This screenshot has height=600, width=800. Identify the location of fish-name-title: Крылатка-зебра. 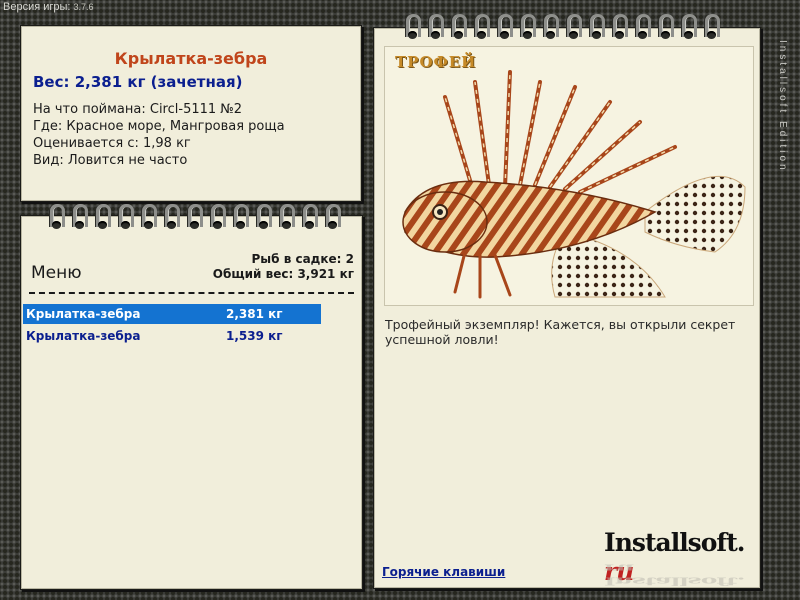
(191, 58).